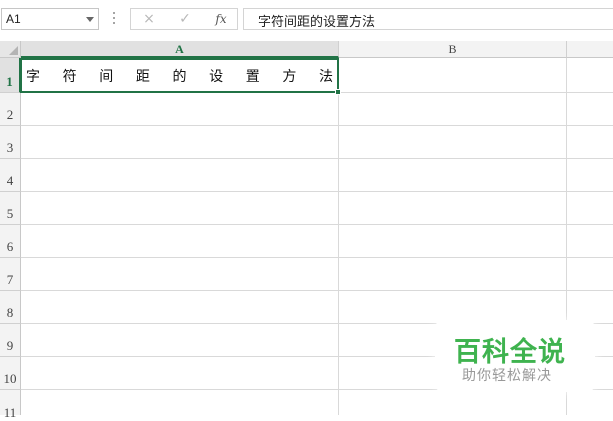 The height and width of the screenshot is (421, 613). I want to click on row-header-6: 6, so click(10, 241).